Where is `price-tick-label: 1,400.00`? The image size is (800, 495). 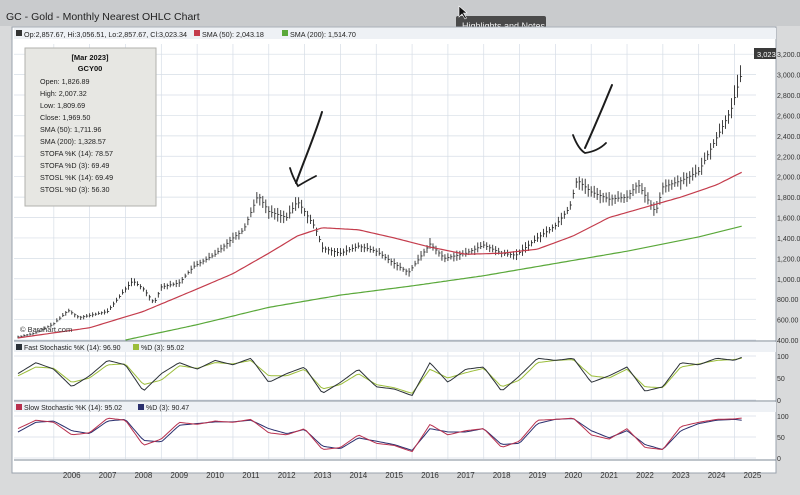 price-tick-label: 1,400.00 is located at coordinates (788, 239).